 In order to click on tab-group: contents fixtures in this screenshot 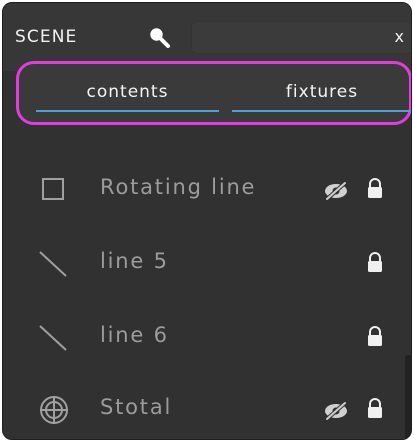, I will do `click(213, 93)`.